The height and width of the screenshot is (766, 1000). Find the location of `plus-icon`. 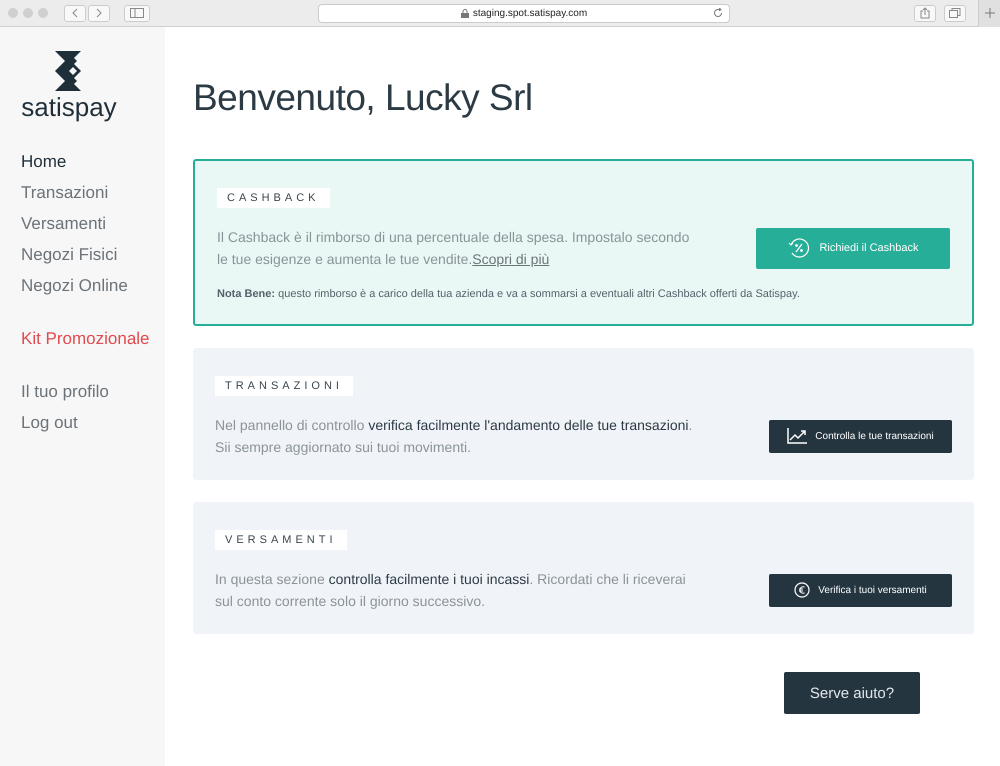

plus-icon is located at coordinates (989, 13).